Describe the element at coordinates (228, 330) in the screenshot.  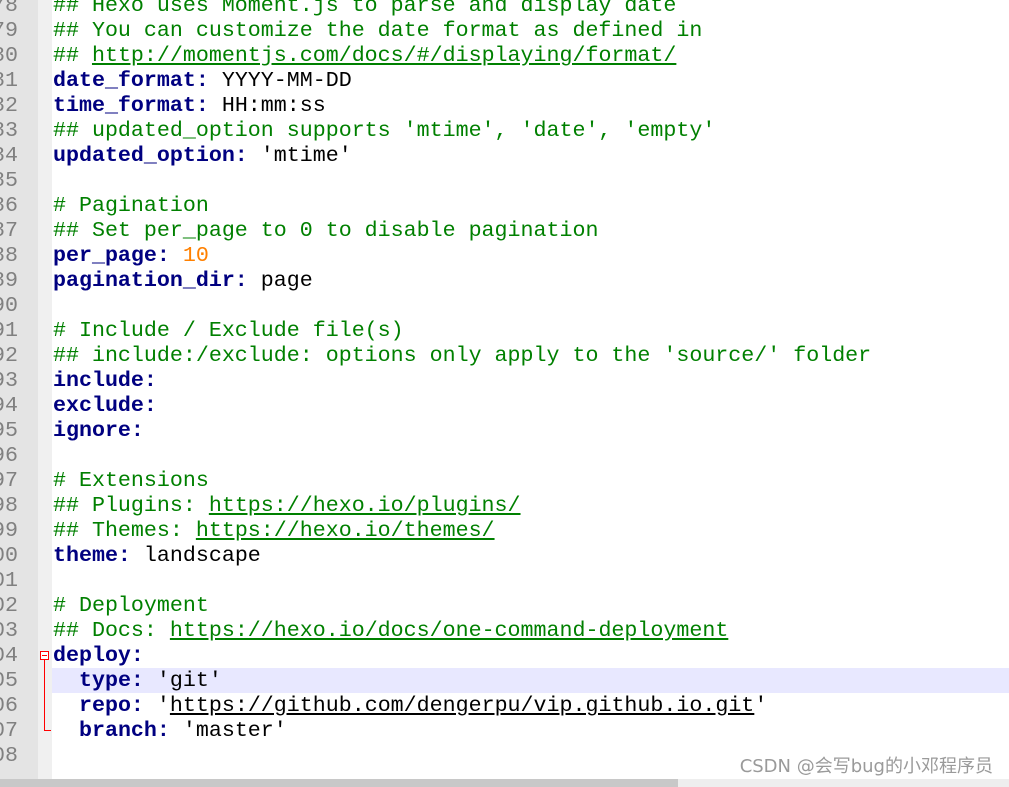
I see `comment-text: # Include / Exclude file(s)` at that location.